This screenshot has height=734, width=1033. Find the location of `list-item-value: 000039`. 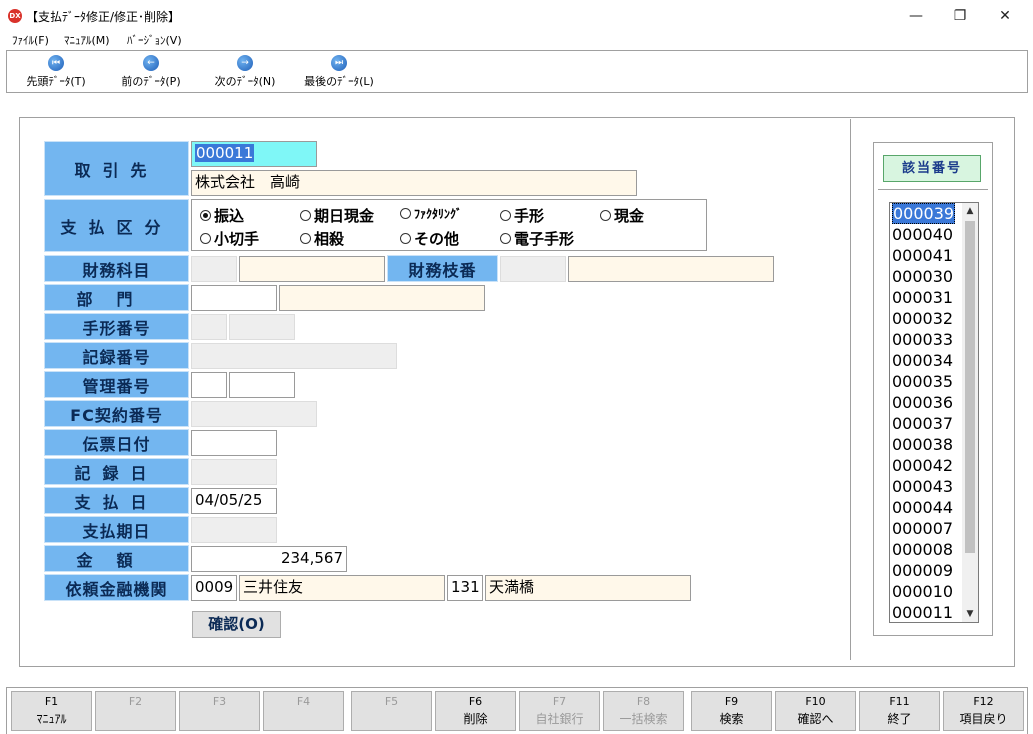

list-item-value: 000039 is located at coordinates (924, 213).